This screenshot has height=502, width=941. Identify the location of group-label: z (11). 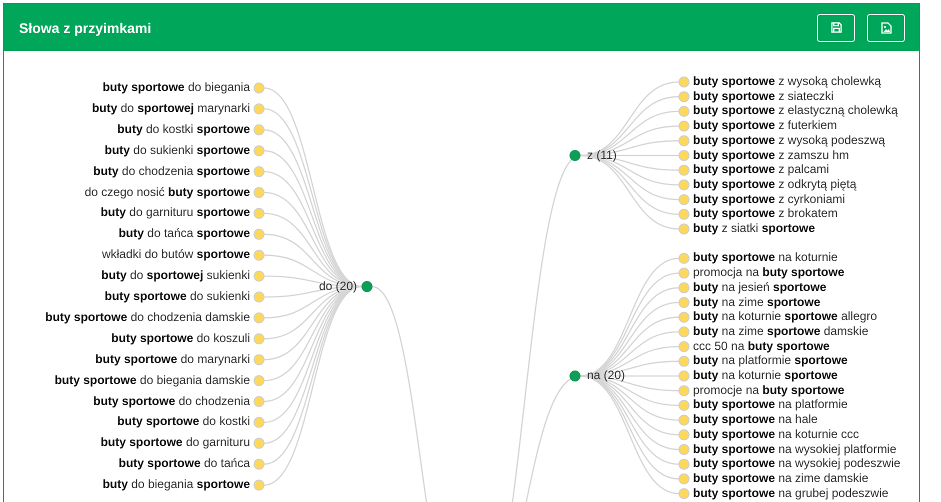
(602, 155).